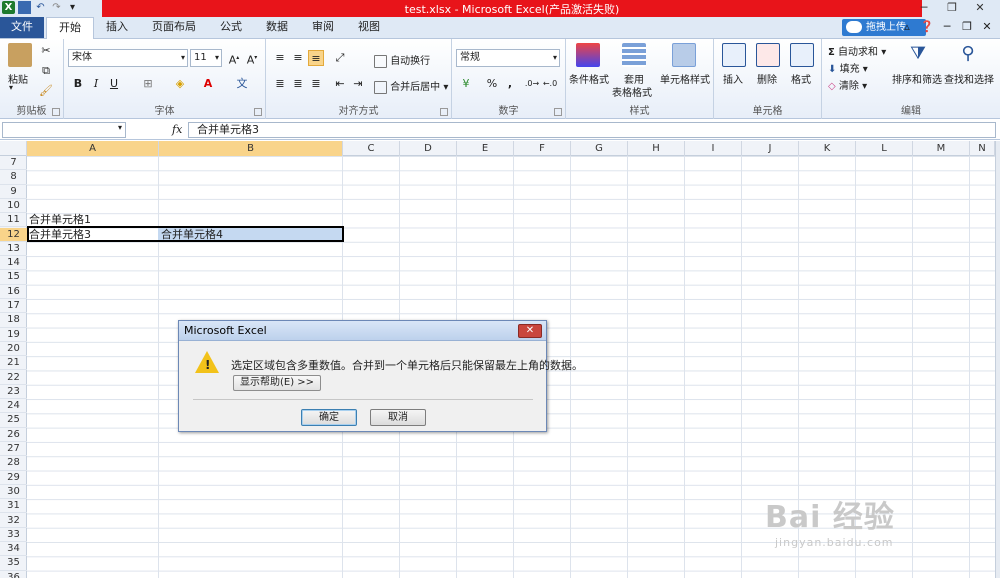 This screenshot has width=1000, height=578. What do you see at coordinates (508, 58) in the screenshot?
I see `number-format-select: 常规 ▾` at bounding box center [508, 58].